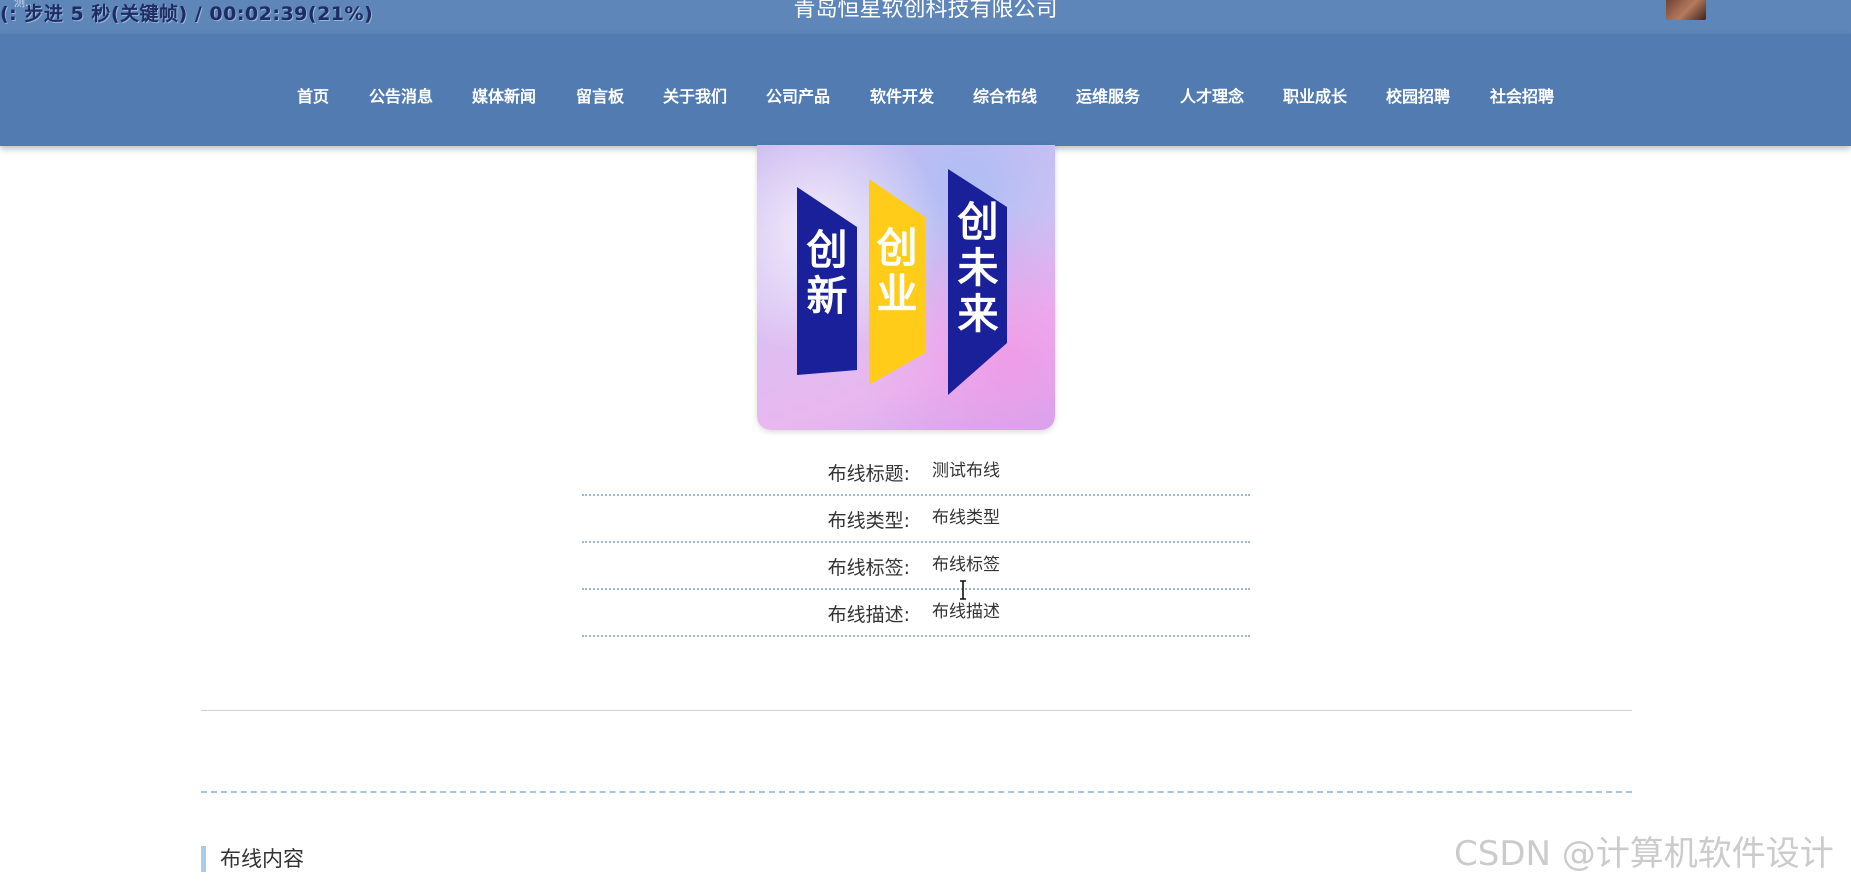 This screenshot has height=881, width=1851. What do you see at coordinates (868, 615) in the screenshot?
I see `field-label-description: 布线描述:` at bounding box center [868, 615].